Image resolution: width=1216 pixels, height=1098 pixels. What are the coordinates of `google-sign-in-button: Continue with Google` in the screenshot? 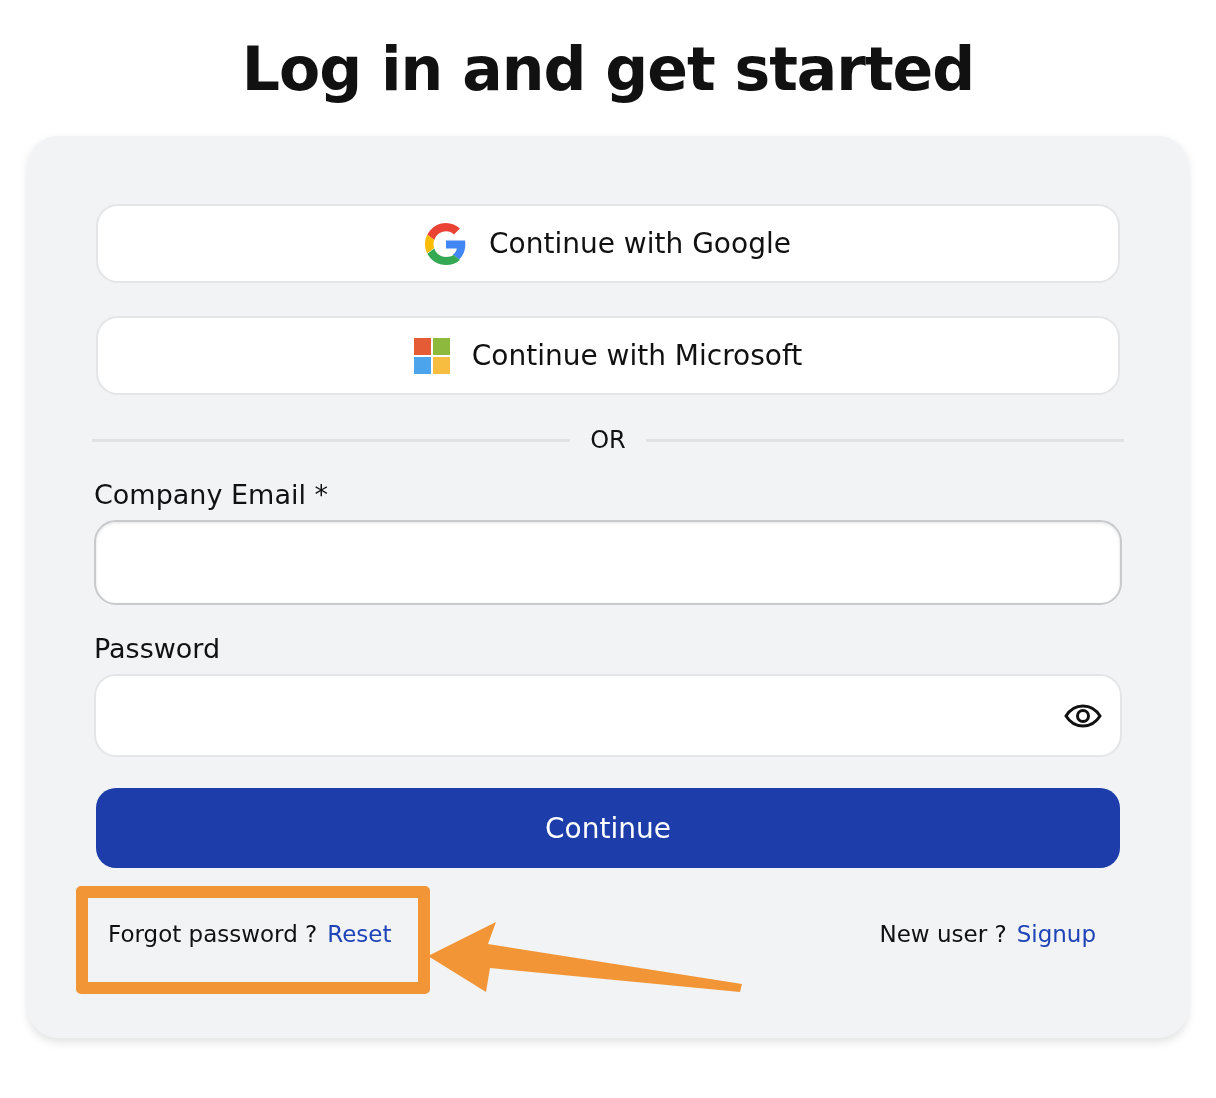 It's located at (608, 243).